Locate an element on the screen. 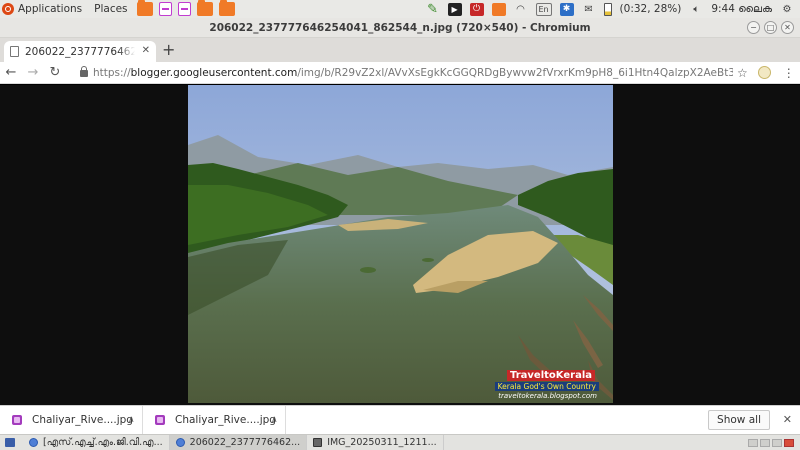 The width and height of the screenshot is (800, 450). media-player-icon: ▶ is located at coordinates (454, 9).